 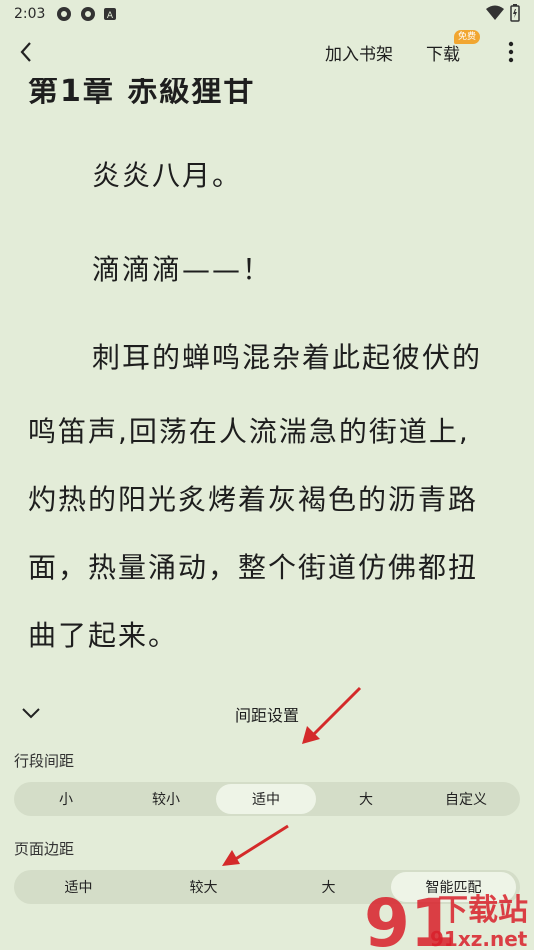 I want to click on paragraph-line: 滴滴滴——！, so click(x=182, y=269).